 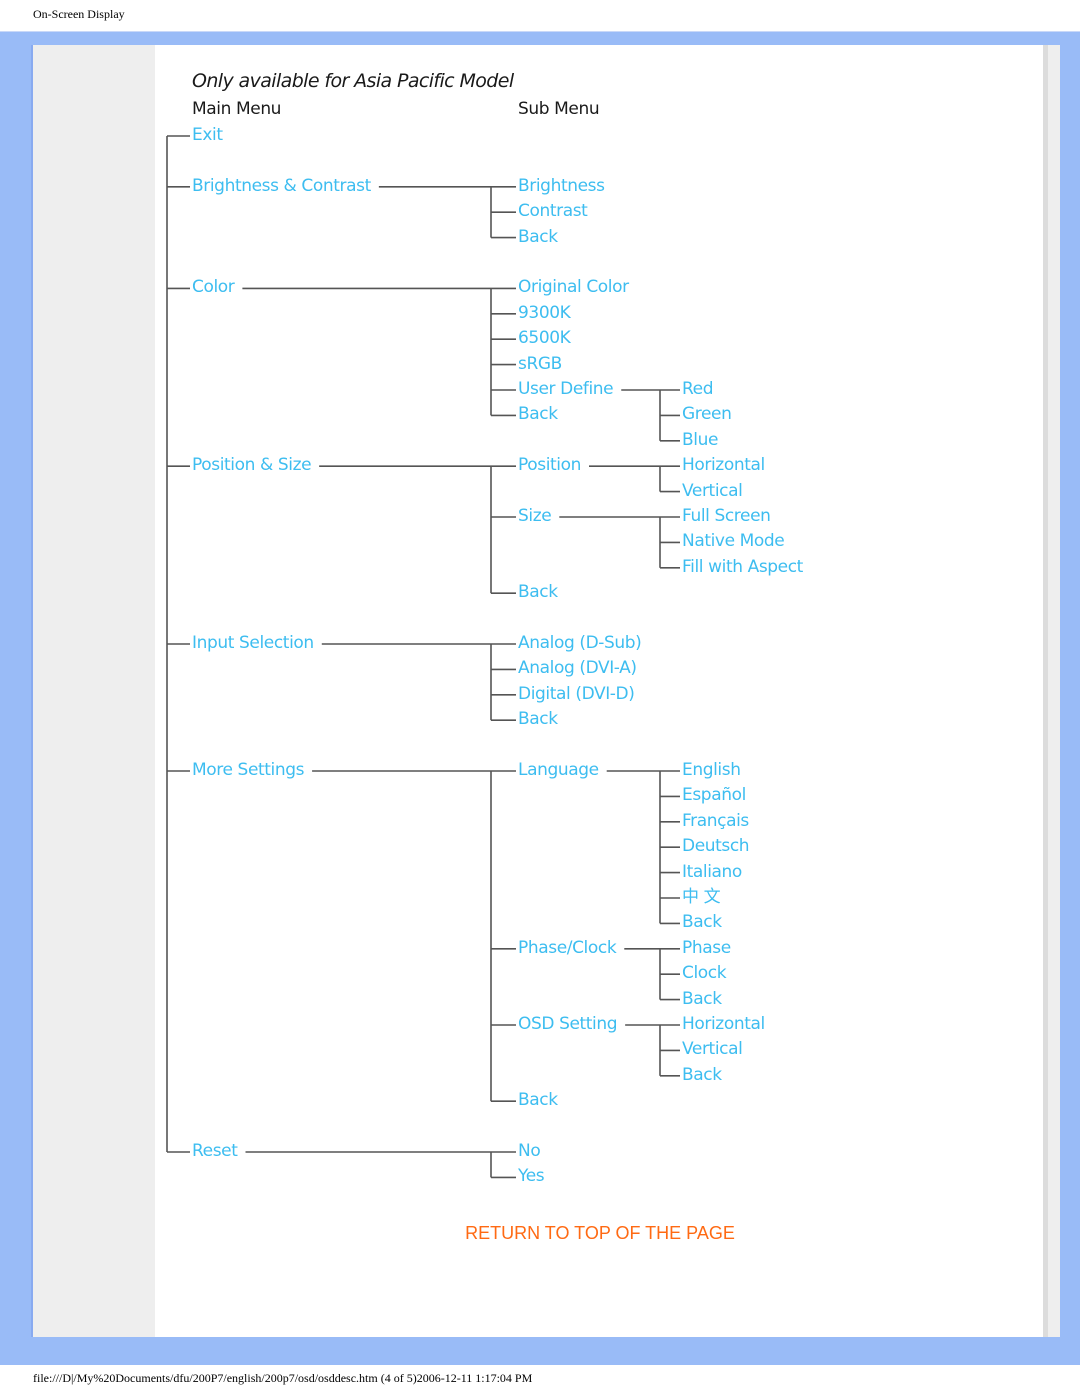 What do you see at coordinates (544, 338) in the screenshot?
I see `menu-item-6500k: 6500K` at bounding box center [544, 338].